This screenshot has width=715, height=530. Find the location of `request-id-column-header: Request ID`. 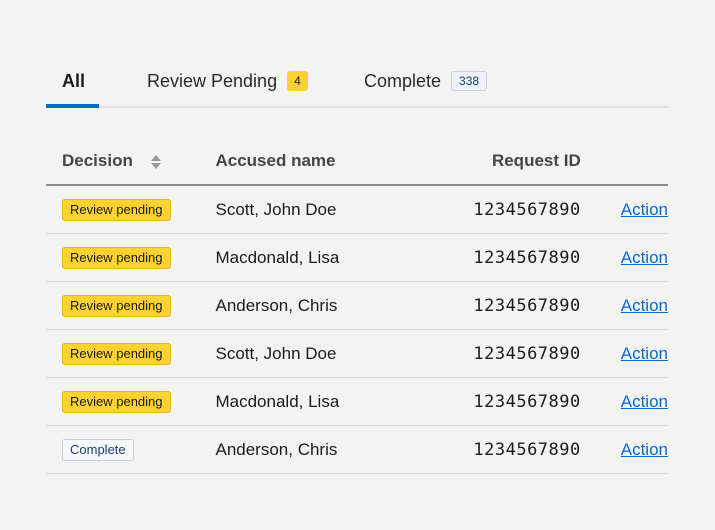

request-id-column-header: Request ID is located at coordinates (512, 162).